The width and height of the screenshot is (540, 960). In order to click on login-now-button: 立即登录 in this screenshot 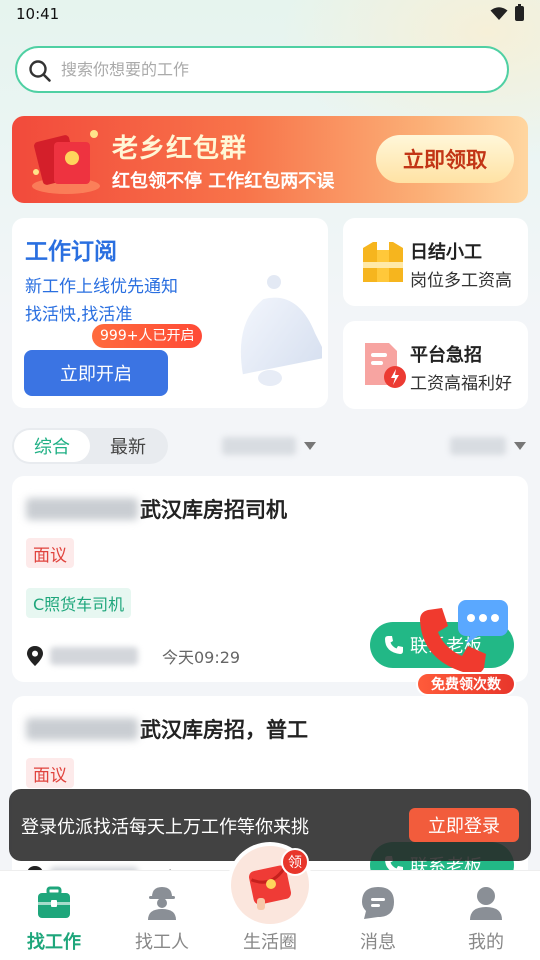, I will do `click(464, 825)`.